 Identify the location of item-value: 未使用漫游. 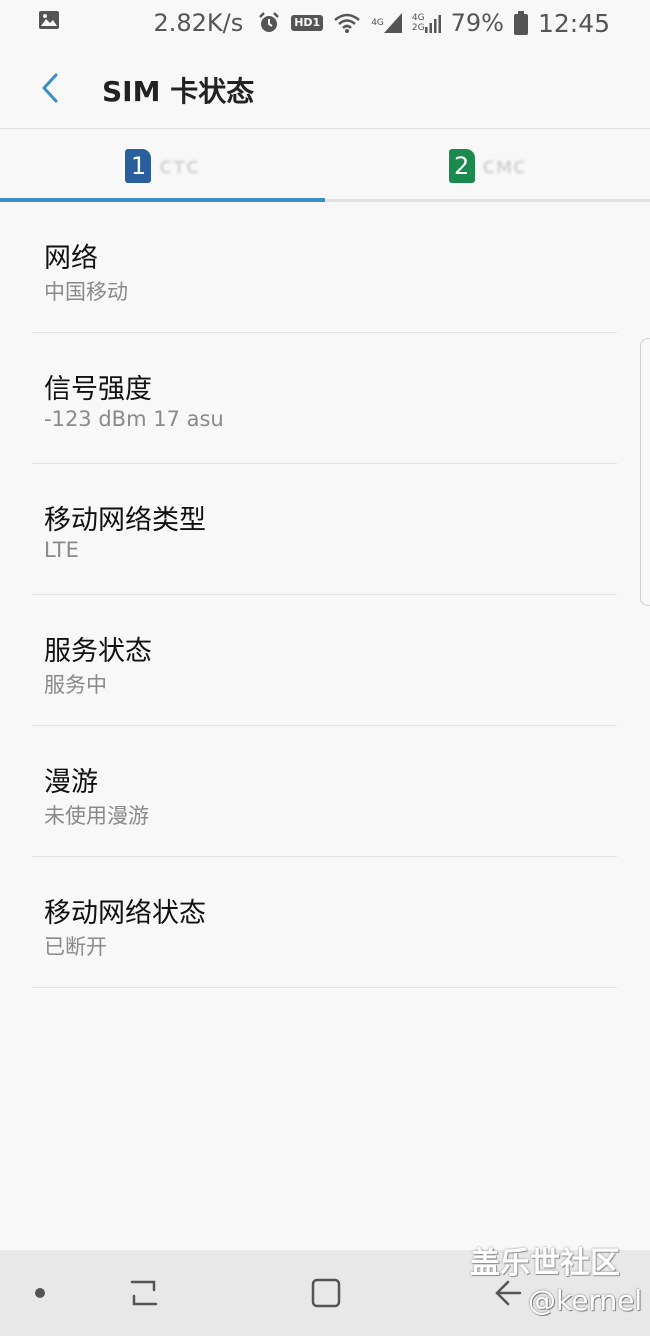
(96, 816).